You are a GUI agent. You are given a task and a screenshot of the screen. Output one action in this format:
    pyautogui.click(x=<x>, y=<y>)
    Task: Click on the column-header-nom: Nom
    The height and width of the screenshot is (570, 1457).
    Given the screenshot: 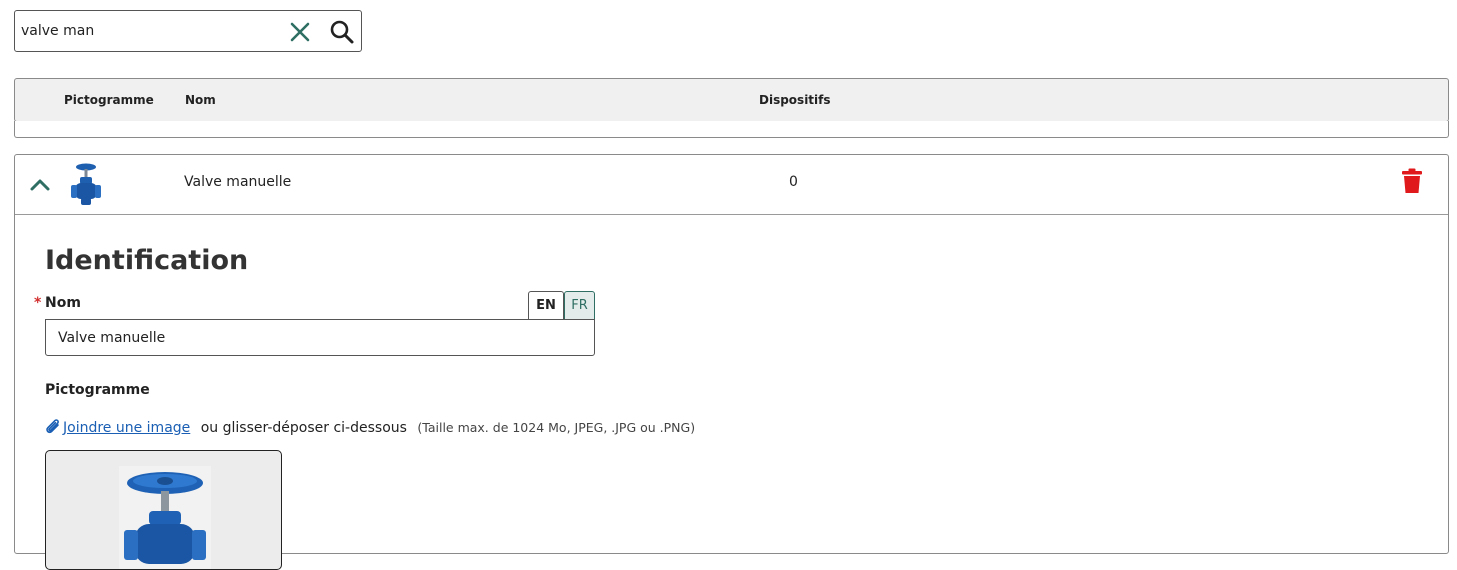 What is the action you would take?
    pyautogui.click(x=200, y=100)
    